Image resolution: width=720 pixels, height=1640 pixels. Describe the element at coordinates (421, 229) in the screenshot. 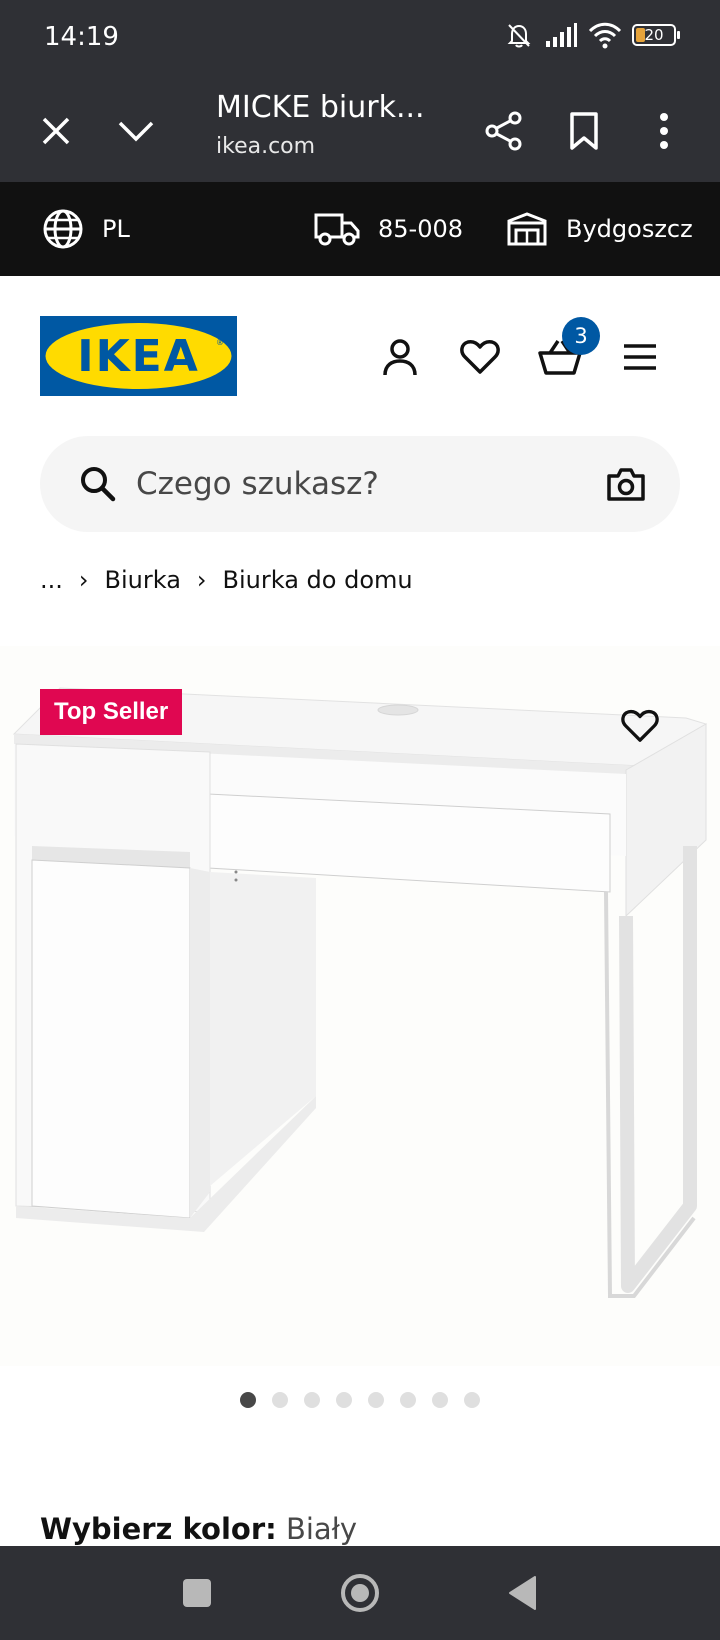

I see `postcode: 85-008` at that location.